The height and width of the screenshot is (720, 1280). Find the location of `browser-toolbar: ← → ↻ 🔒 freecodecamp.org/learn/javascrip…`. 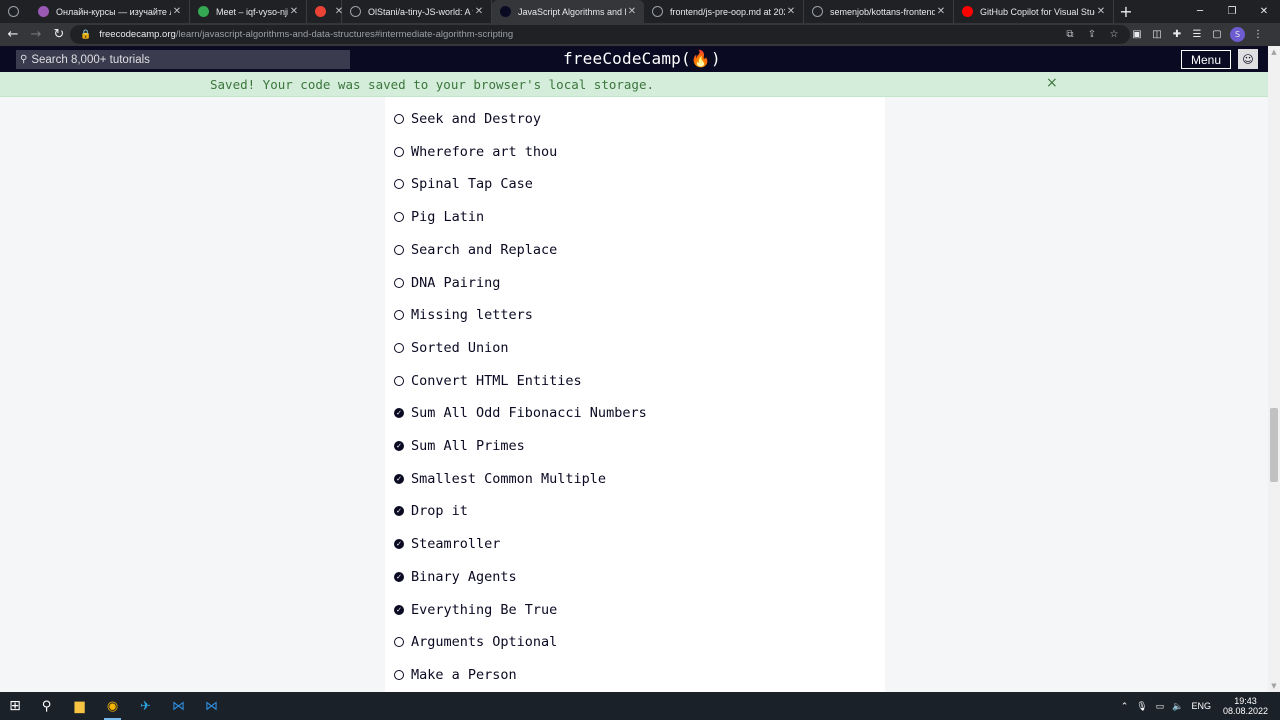

browser-toolbar: ← → ↻ 🔒 freecodecamp.org/learn/javascrip… is located at coordinates (640, 34).